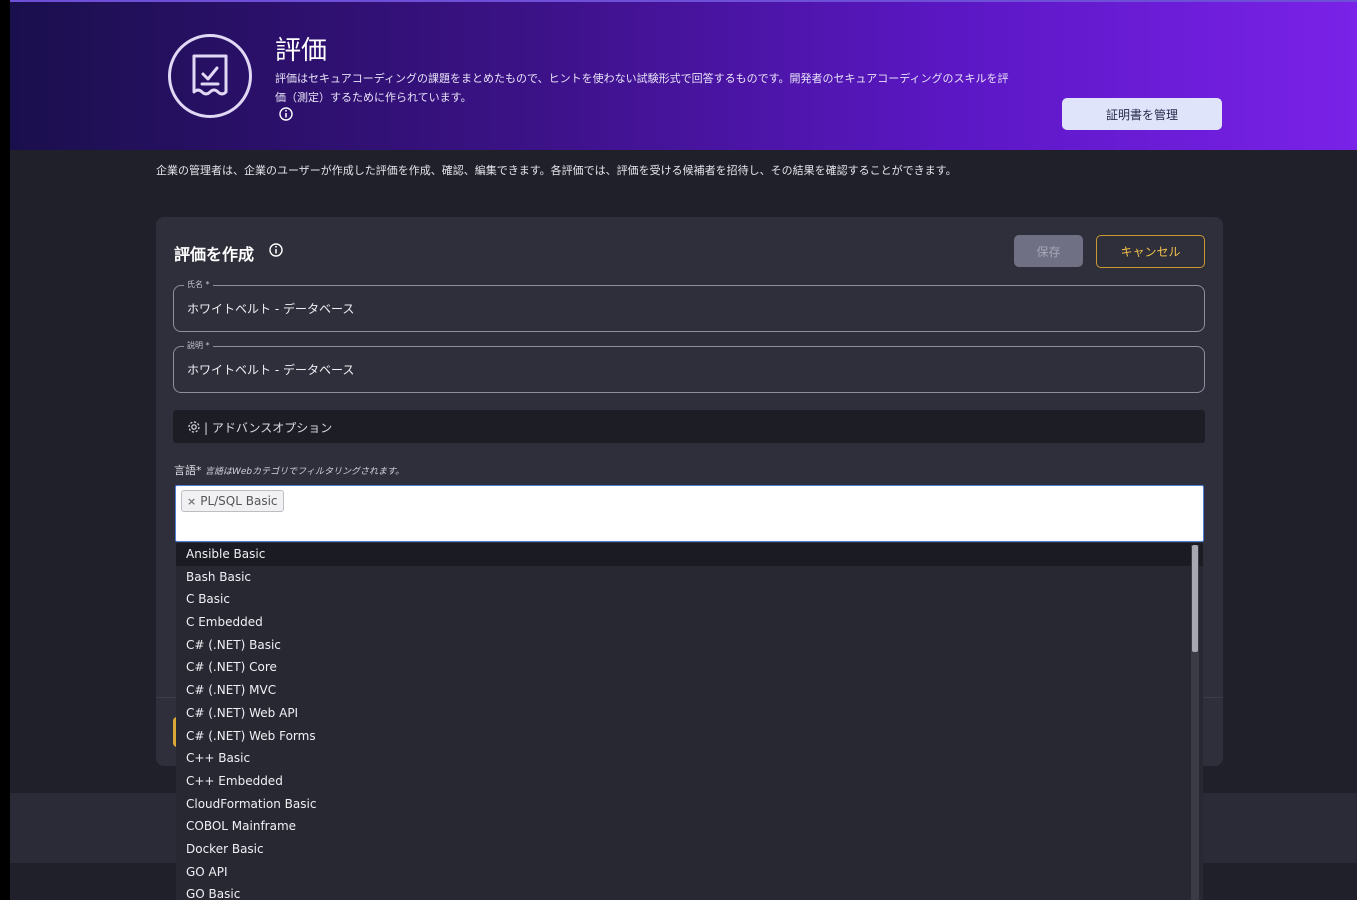  I want to click on manage-certificates-button: 証明書を管理, so click(1142, 114).